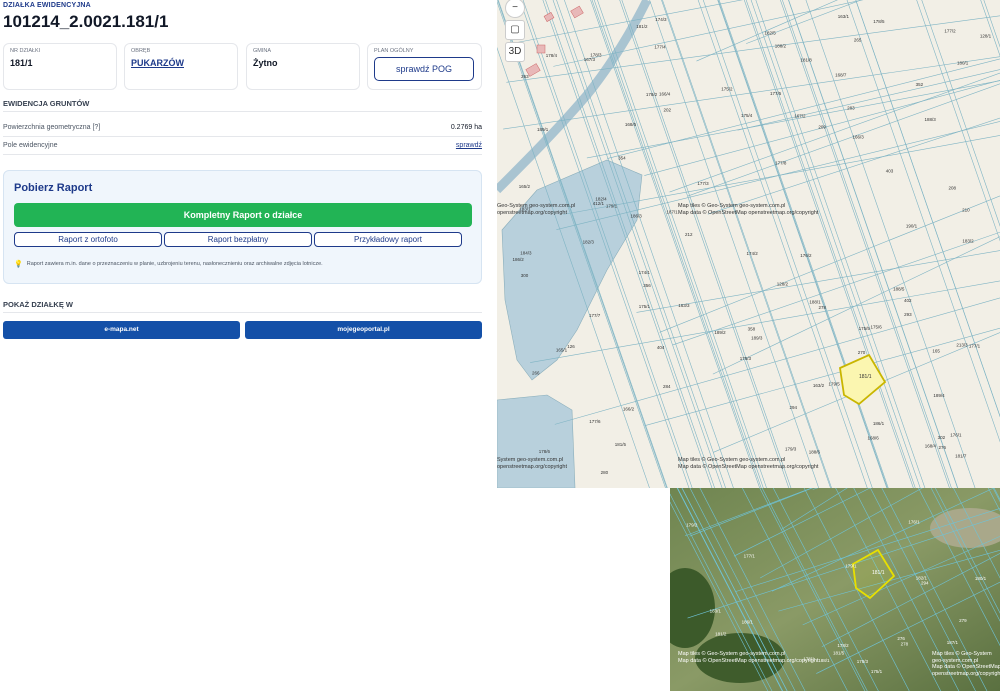 The width and height of the screenshot is (1000, 691). What do you see at coordinates (746, 358) in the screenshot?
I see `parcel-number-label: 175/3` at bounding box center [746, 358].